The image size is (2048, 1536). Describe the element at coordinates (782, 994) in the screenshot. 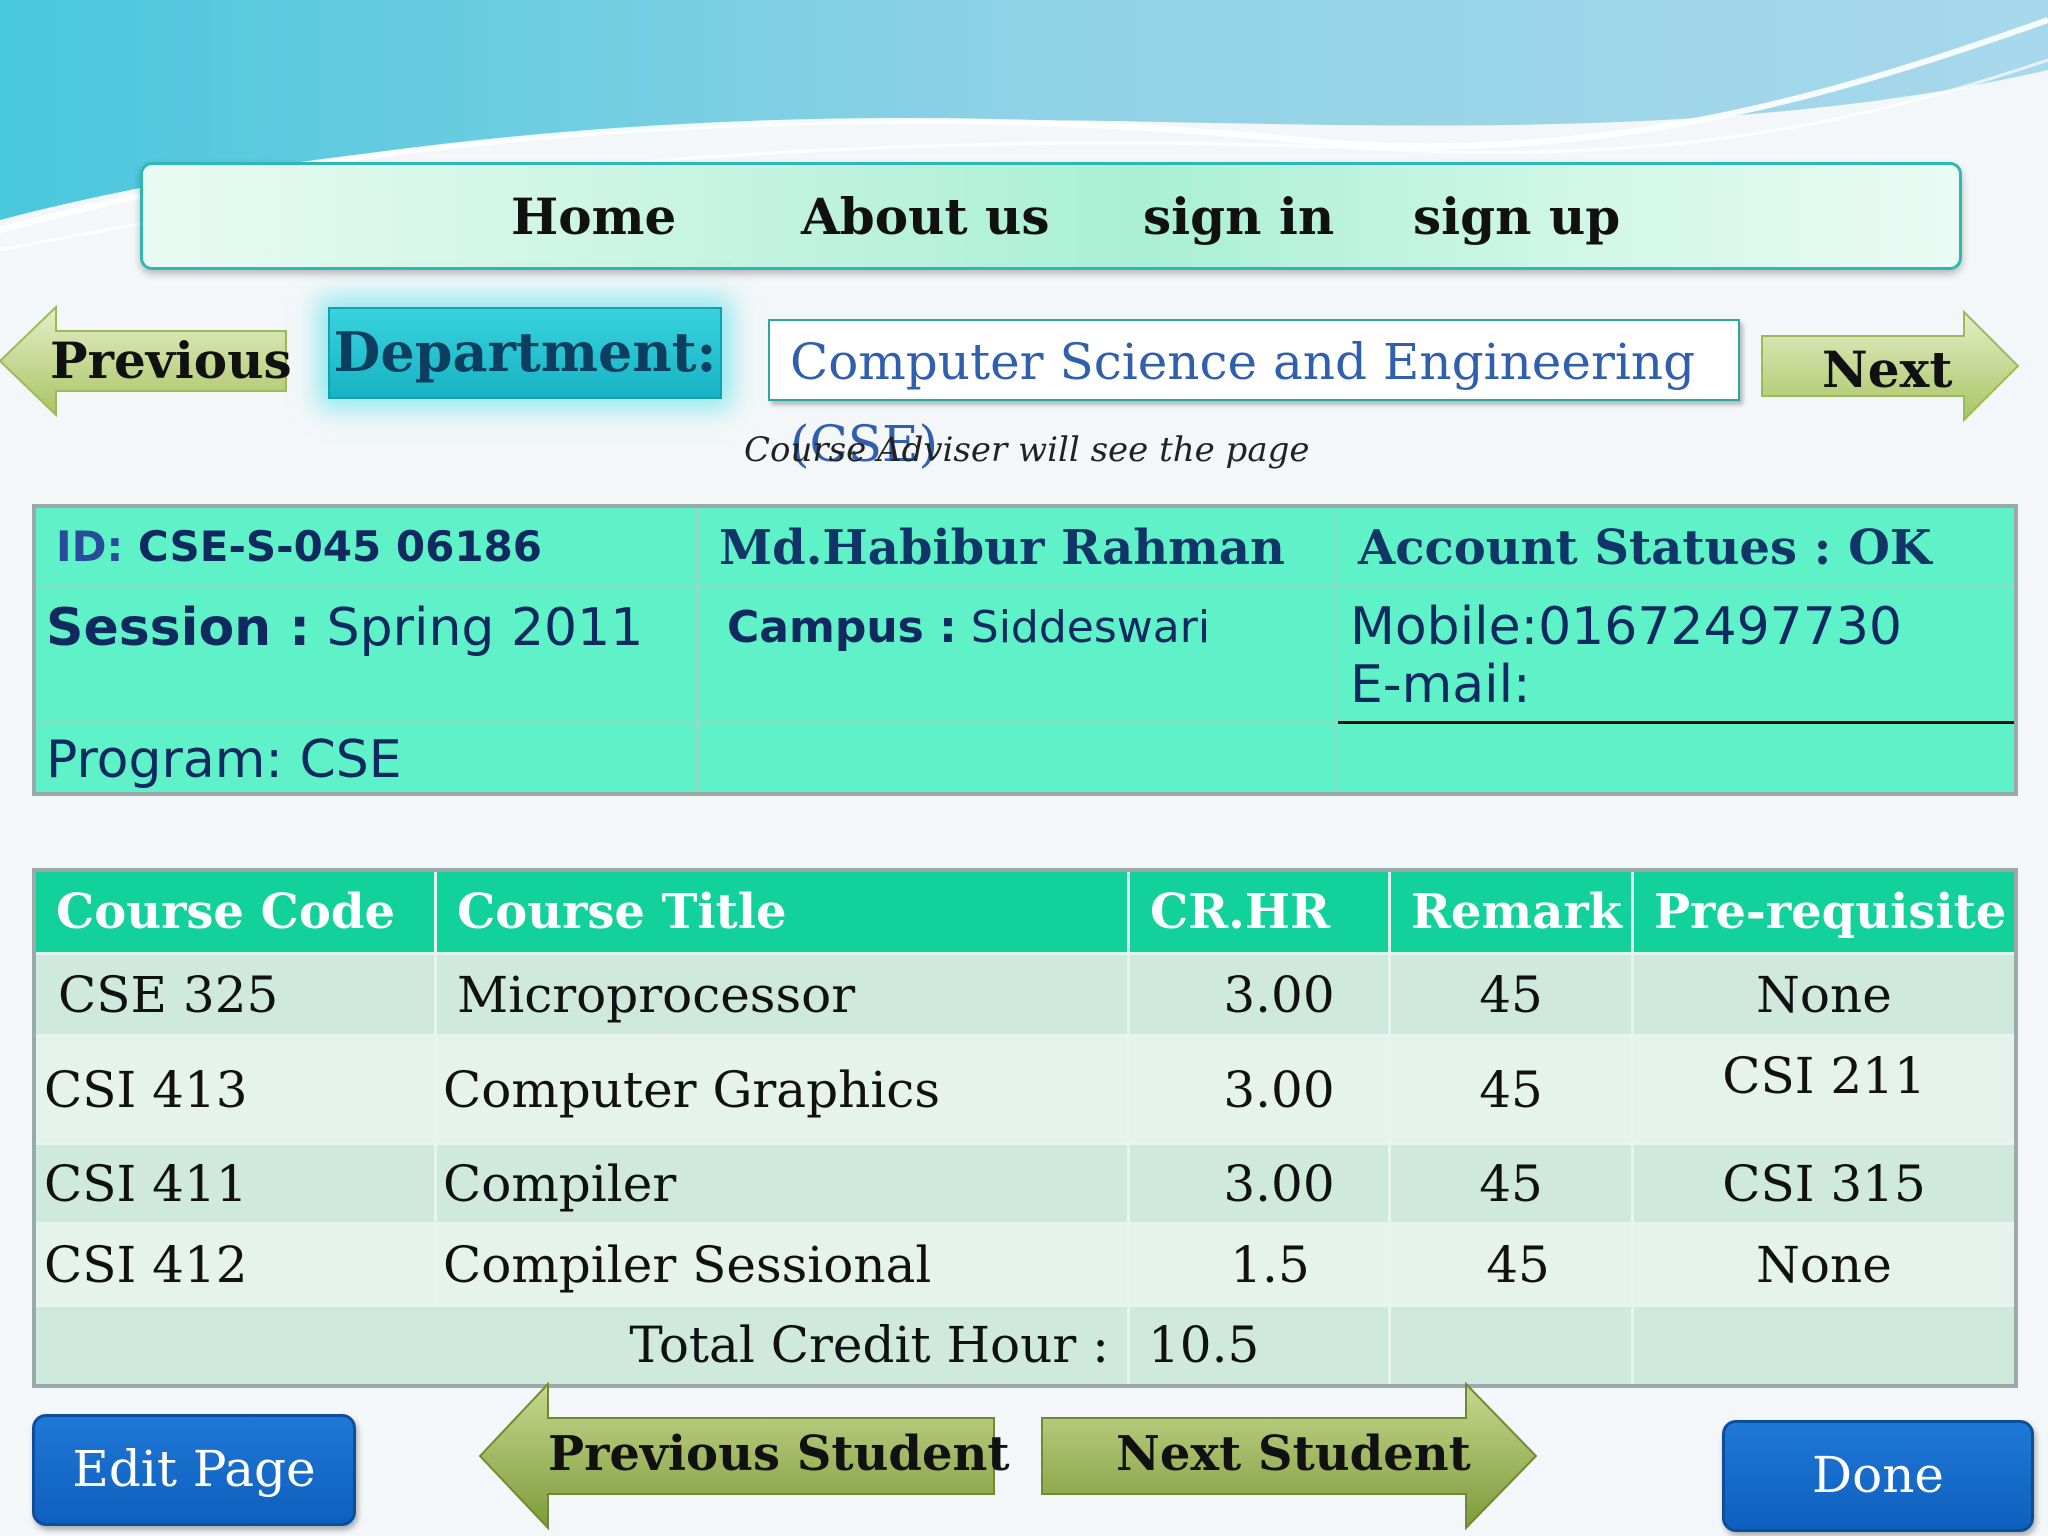

I see `course-title: Microprocessor` at that location.